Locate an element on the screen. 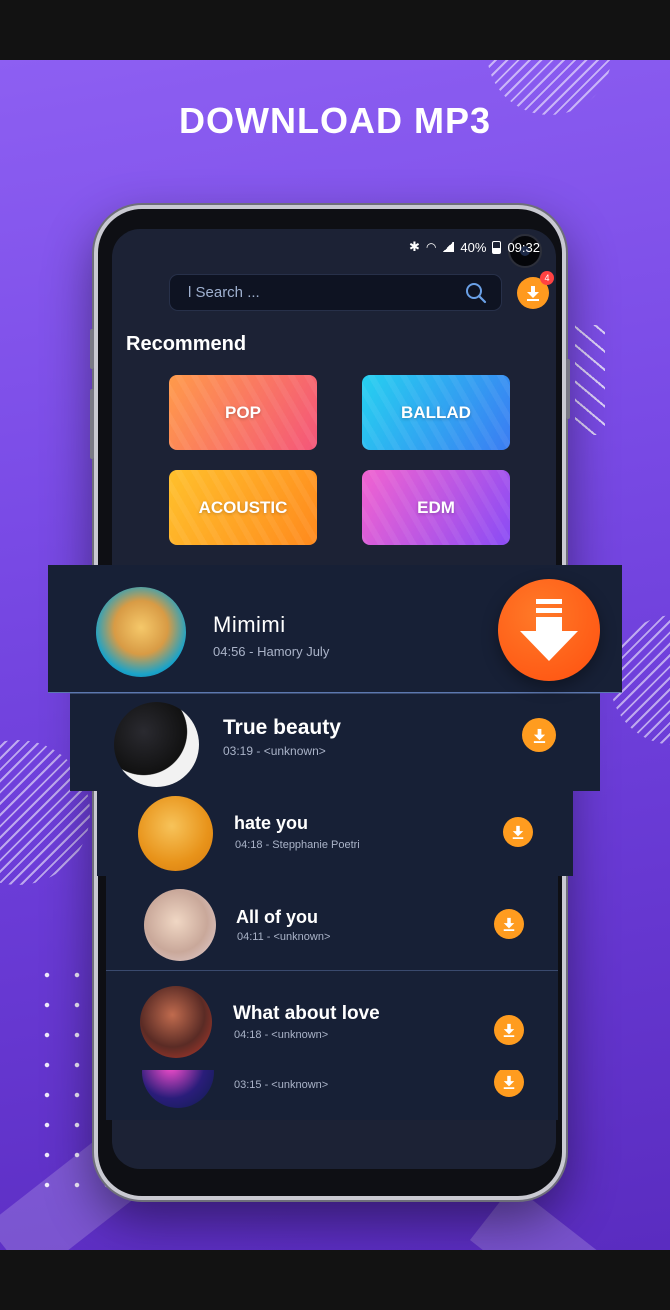 The height and width of the screenshot is (1310, 670). battery-icon is located at coordinates (497, 247).